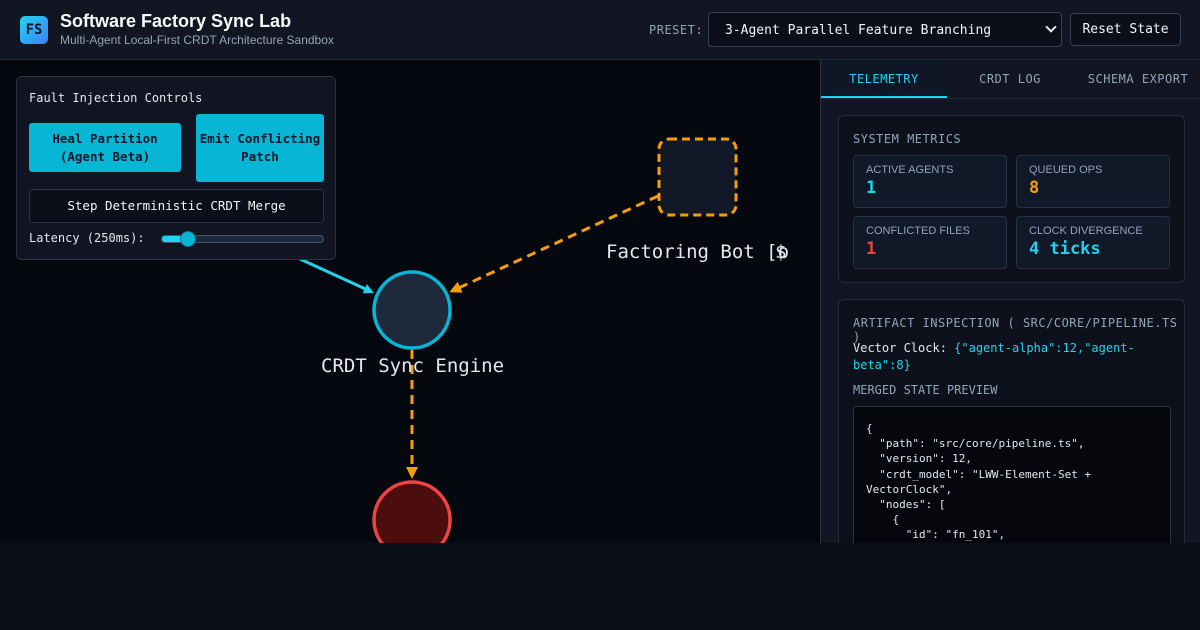  Describe the element at coordinates (930, 181) in the screenshot. I see `metric-active-agents: ACTIVE AGENTS 1` at that location.